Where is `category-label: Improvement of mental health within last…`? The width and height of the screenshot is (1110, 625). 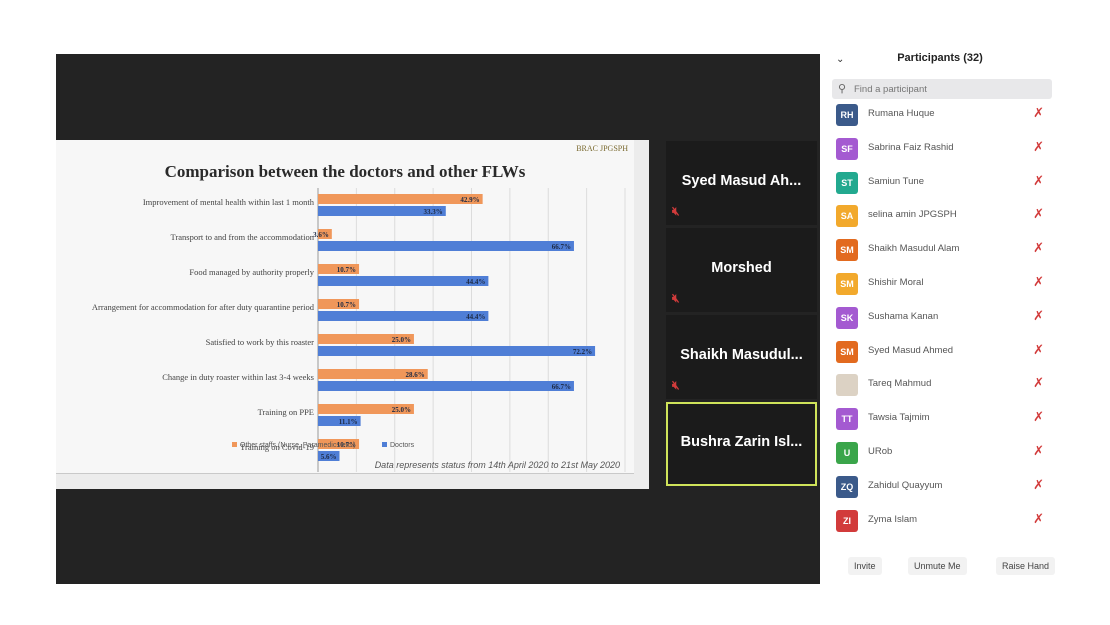 category-label: Improvement of mental health within last… is located at coordinates (229, 202).